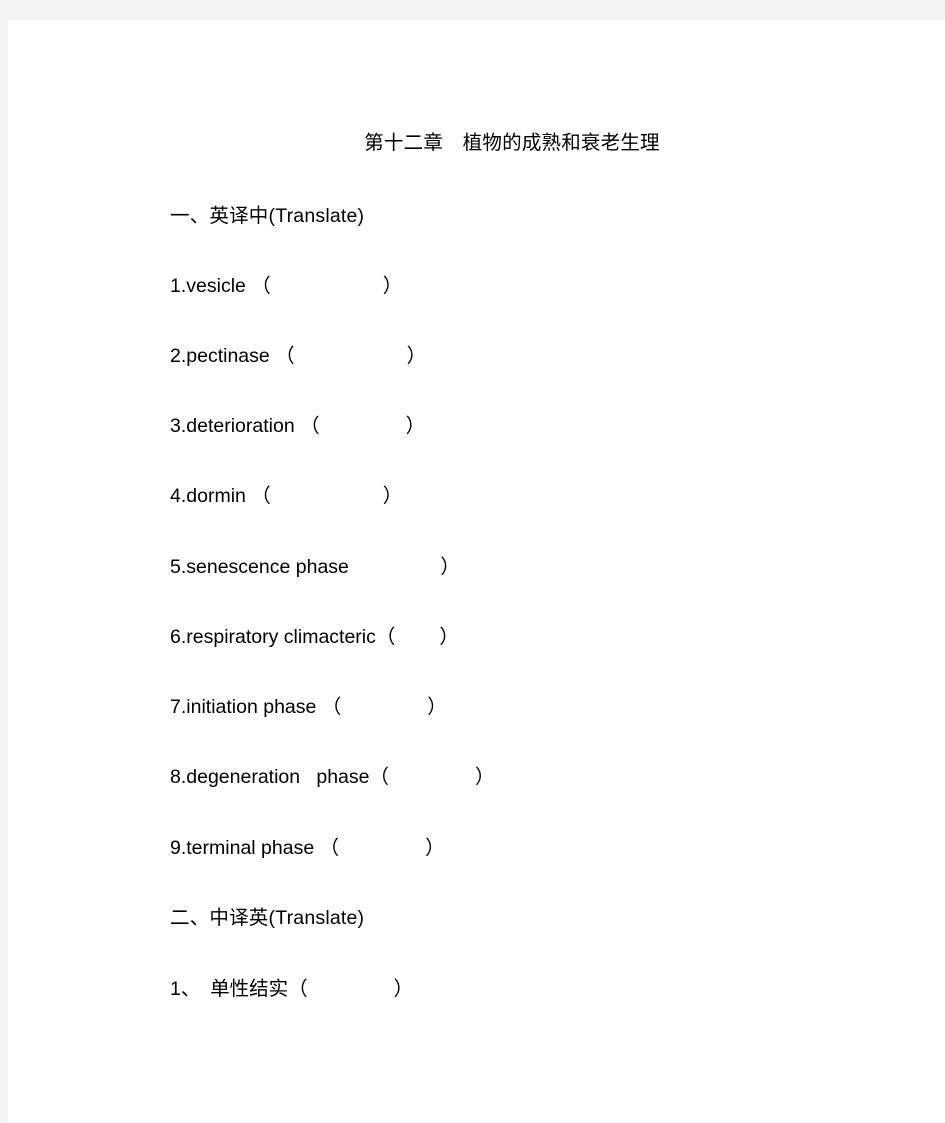 The image size is (945, 1123). What do you see at coordinates (232, 356) in the screenshot?
I see `item-text: 2.pectinase （` at bounding box center [232, 356].